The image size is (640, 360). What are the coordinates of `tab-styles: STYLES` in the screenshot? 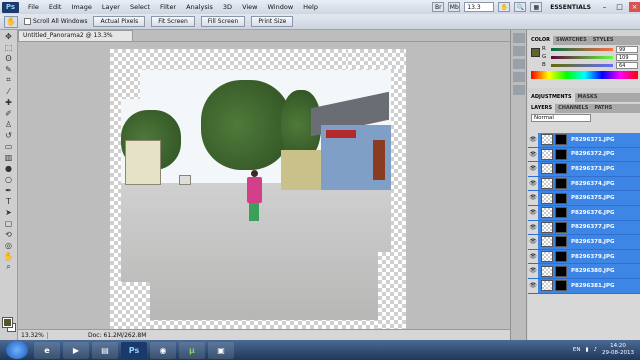 It's located at (603, 40).